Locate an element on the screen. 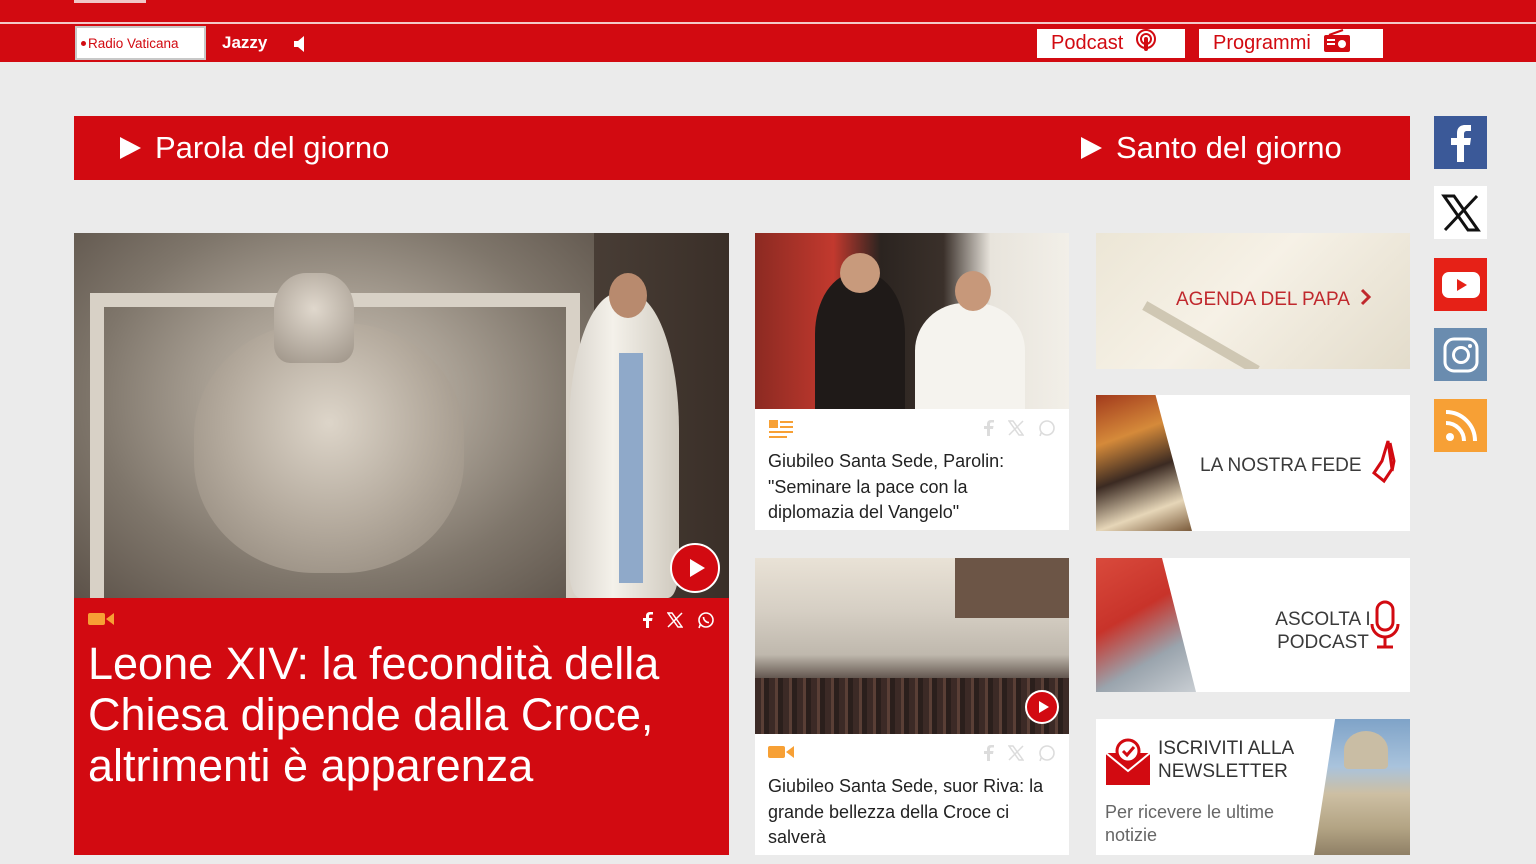 The height and width of the screenshot is (864, 1536). envelope-icon is located at coordinates (1128, 764).